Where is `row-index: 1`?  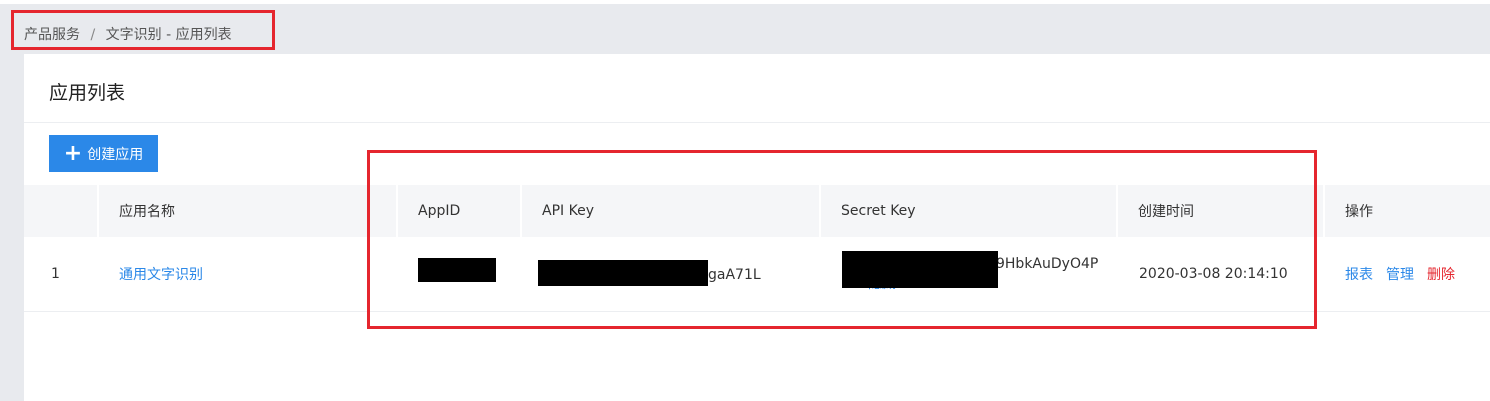
row-index: 1 is located at coordinates (55, 274).